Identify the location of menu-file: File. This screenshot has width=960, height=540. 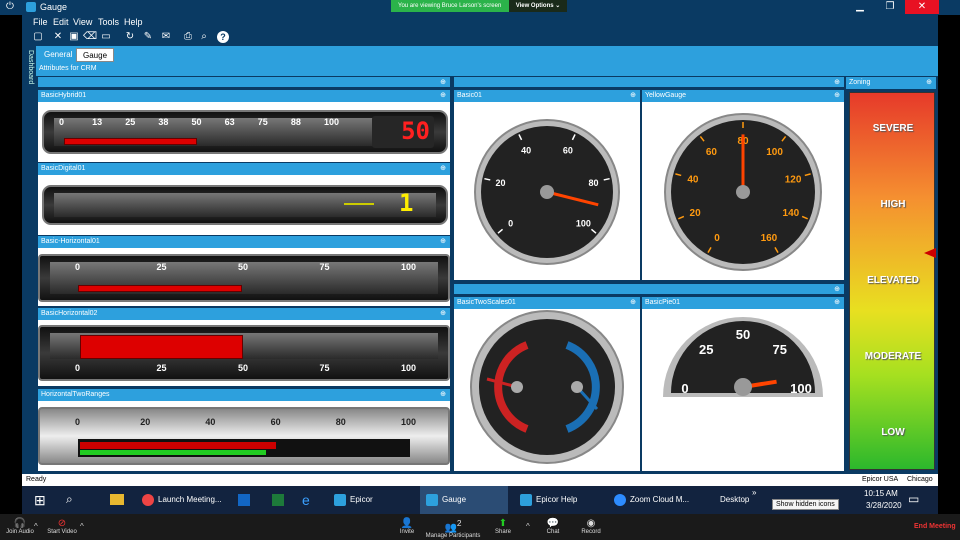
(40, 22).